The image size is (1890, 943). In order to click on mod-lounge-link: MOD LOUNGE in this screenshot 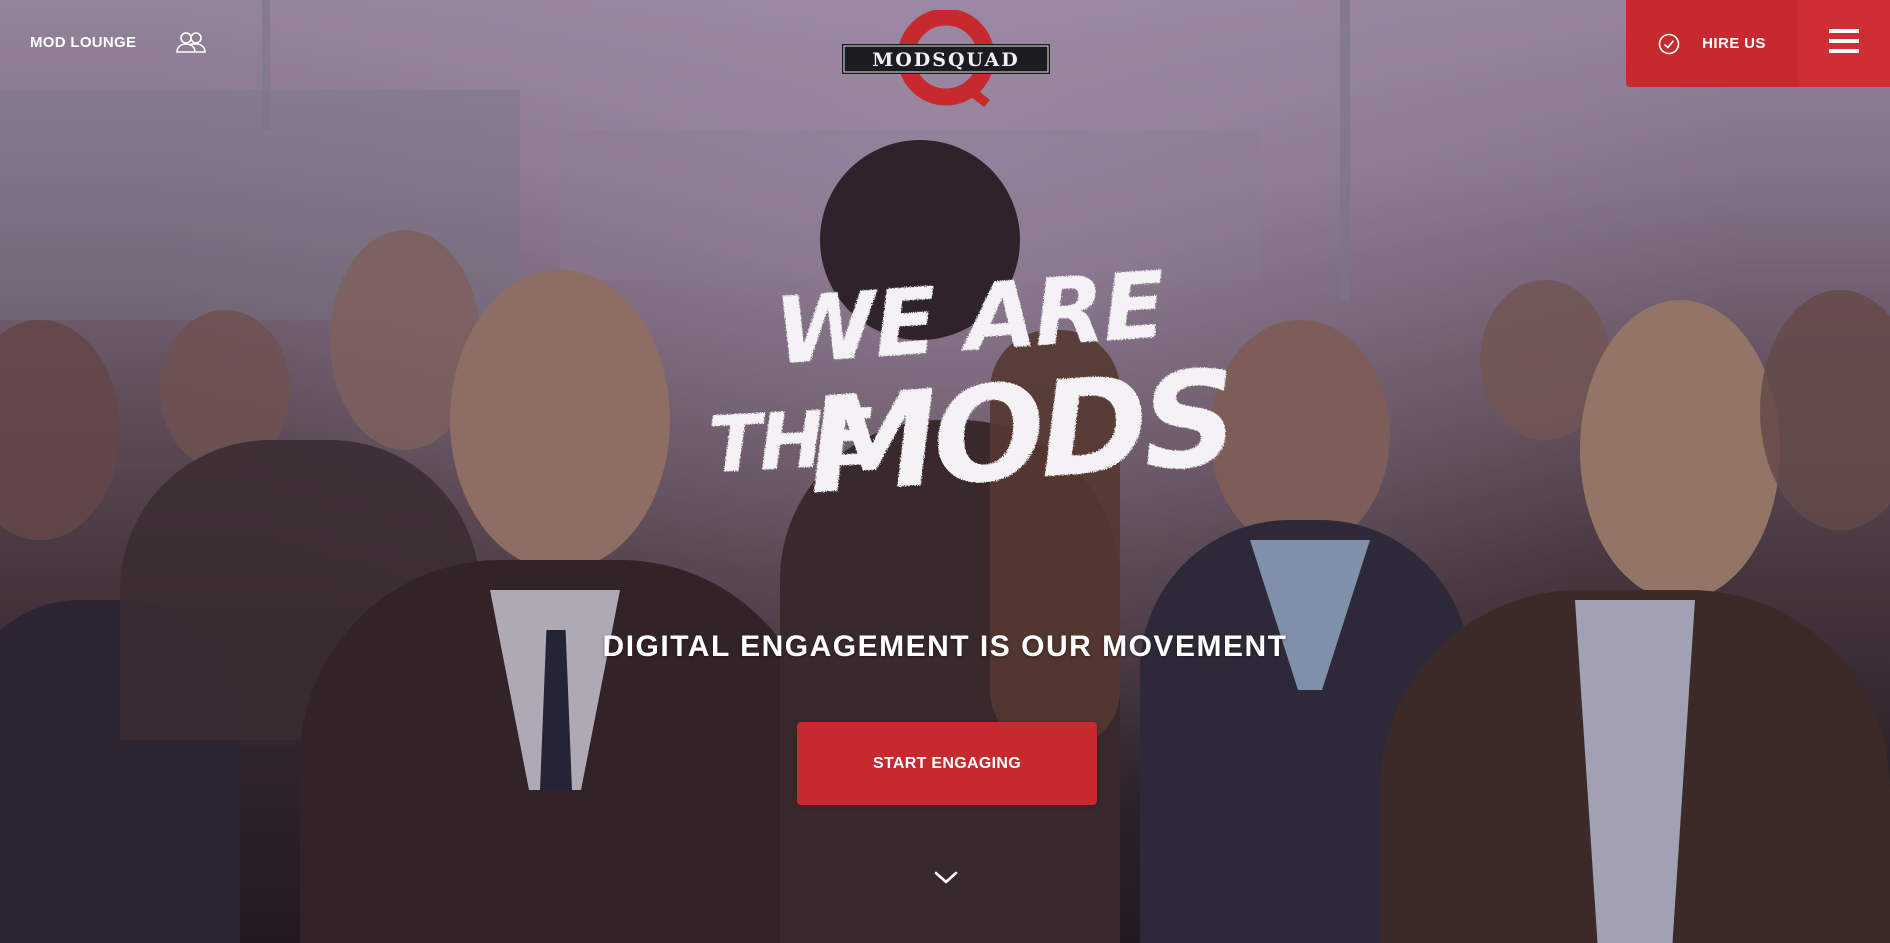, I will do `click(118, 42)`.